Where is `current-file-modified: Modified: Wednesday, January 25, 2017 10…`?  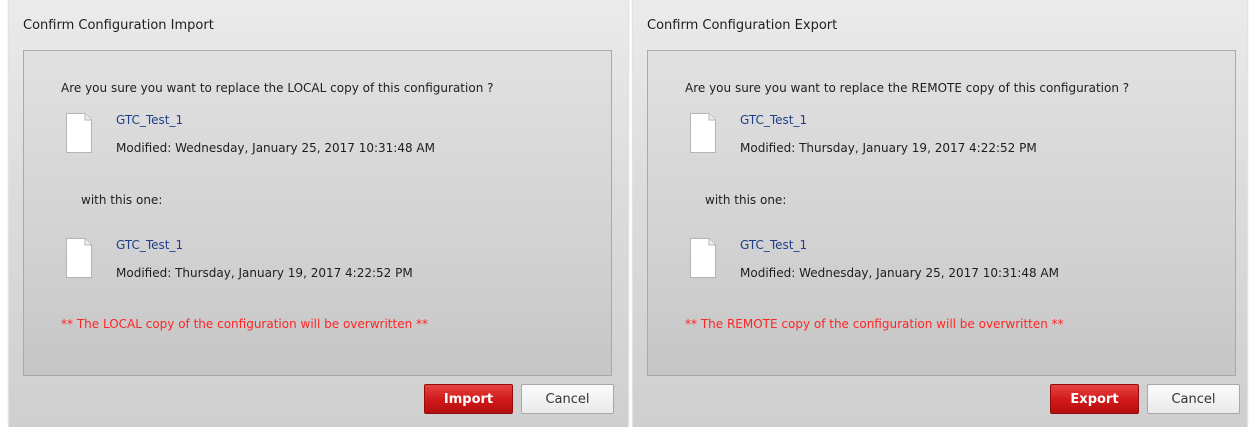 current-file-modified: Modified: Wednesday, January 25, 2017 10… is located at coordinates (275, 148).